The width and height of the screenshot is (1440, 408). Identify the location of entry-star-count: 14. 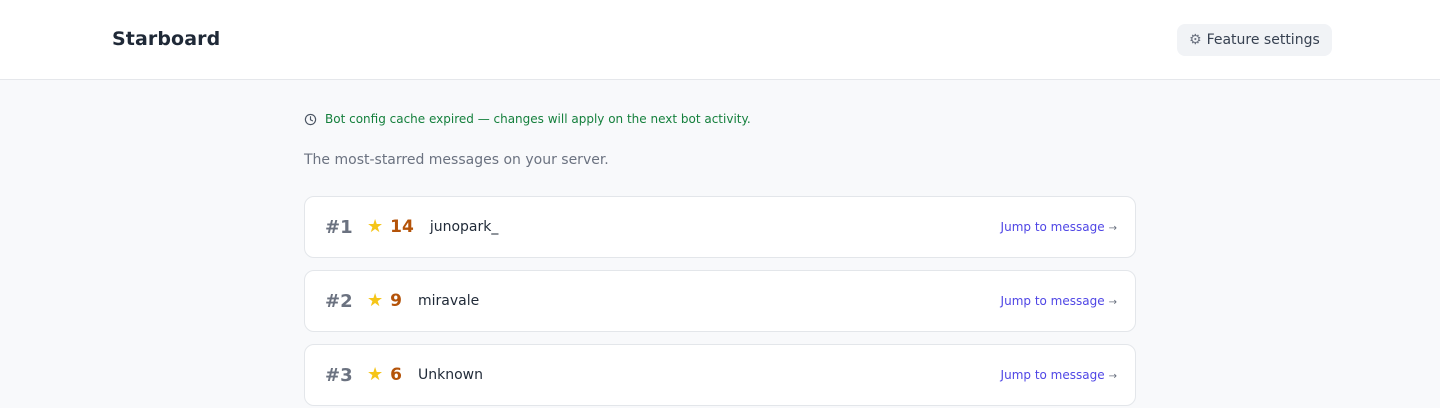
(402, 227).